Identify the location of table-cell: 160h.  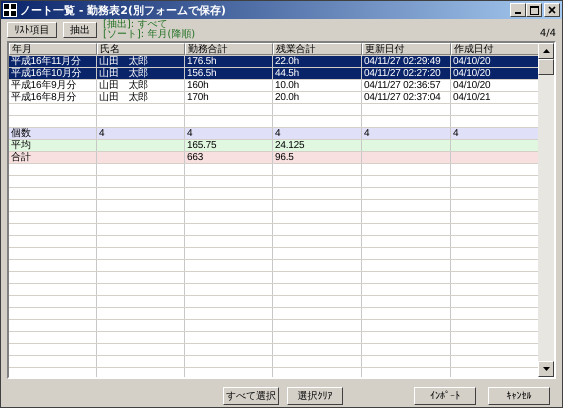
(229, 85).